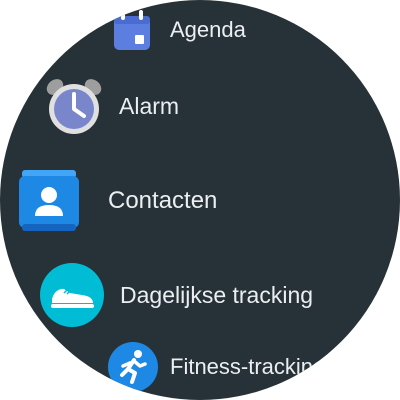 The width and height of the screenshot is (400, 400). What do you see at coordinates (111, 106) in the screenshot?
I see `app-item-alarm: Alarm` at bounding box center [111, 106].